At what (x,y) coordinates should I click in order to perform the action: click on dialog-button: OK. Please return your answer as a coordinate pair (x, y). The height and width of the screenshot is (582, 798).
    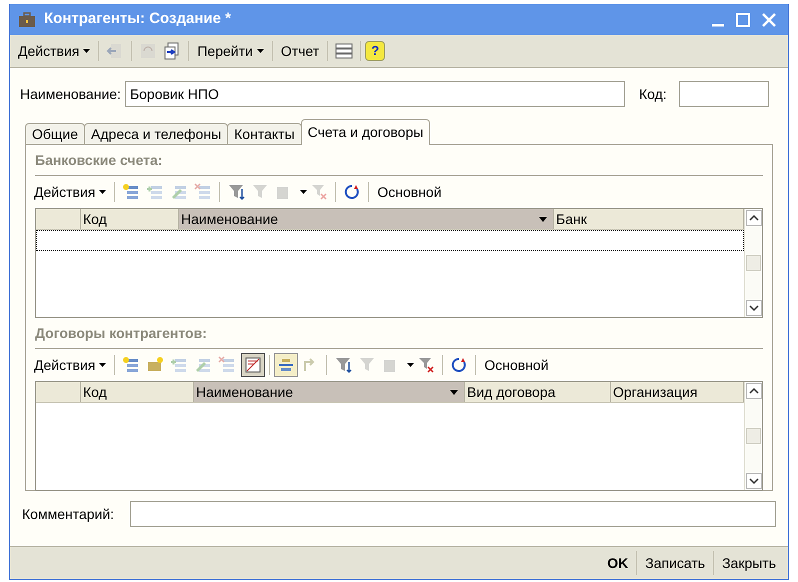
    Looking at the image, I should click on (617, 563).